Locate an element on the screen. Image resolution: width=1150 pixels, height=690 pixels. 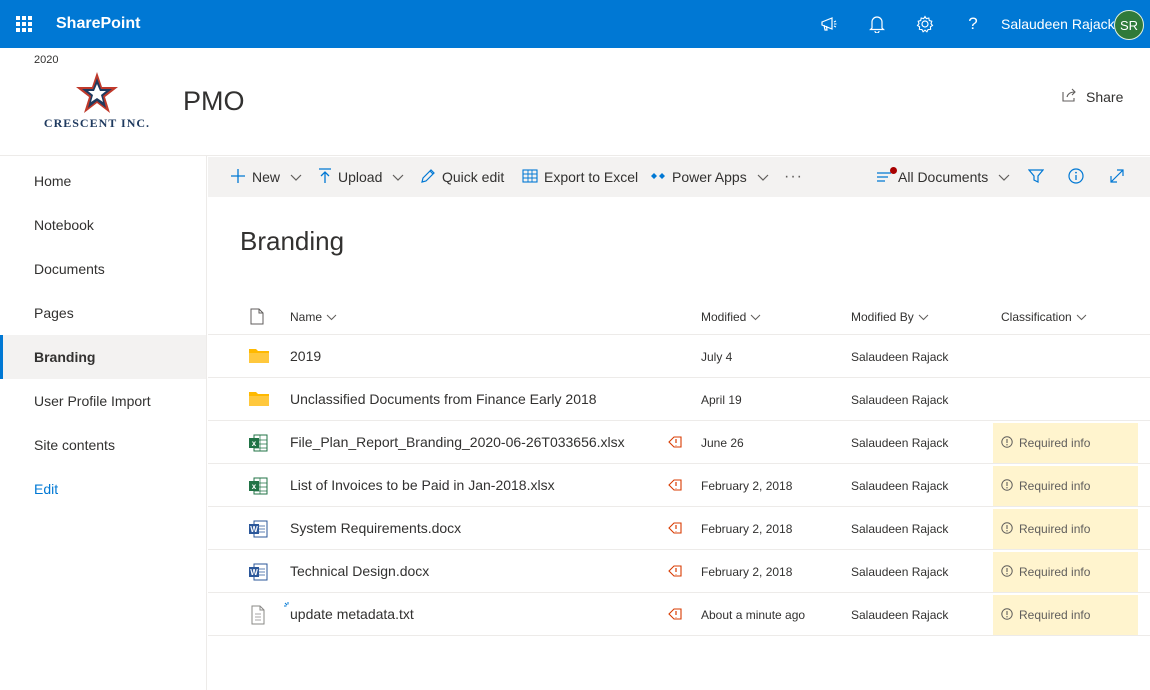
column-classification-label: Classification is located at coordinates (1036, 317).